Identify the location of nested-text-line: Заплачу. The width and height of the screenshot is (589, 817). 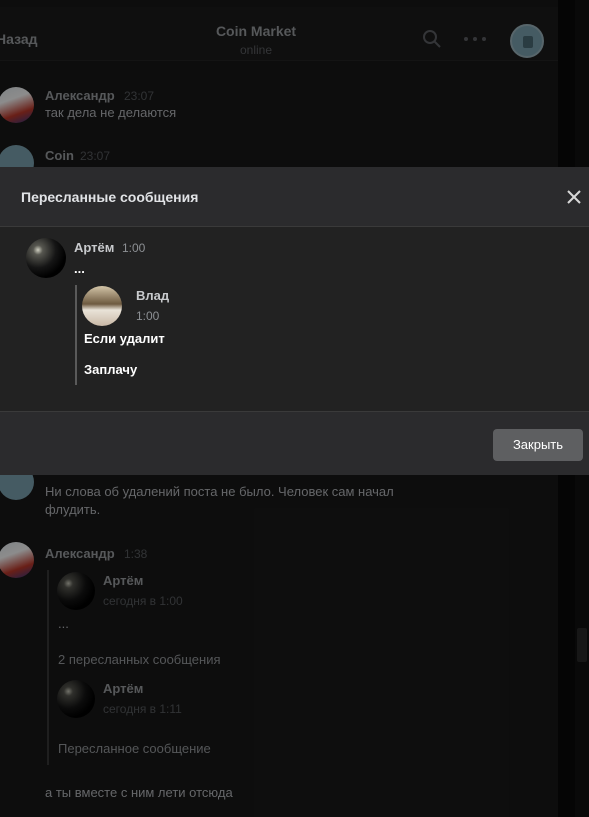
(111, 369).